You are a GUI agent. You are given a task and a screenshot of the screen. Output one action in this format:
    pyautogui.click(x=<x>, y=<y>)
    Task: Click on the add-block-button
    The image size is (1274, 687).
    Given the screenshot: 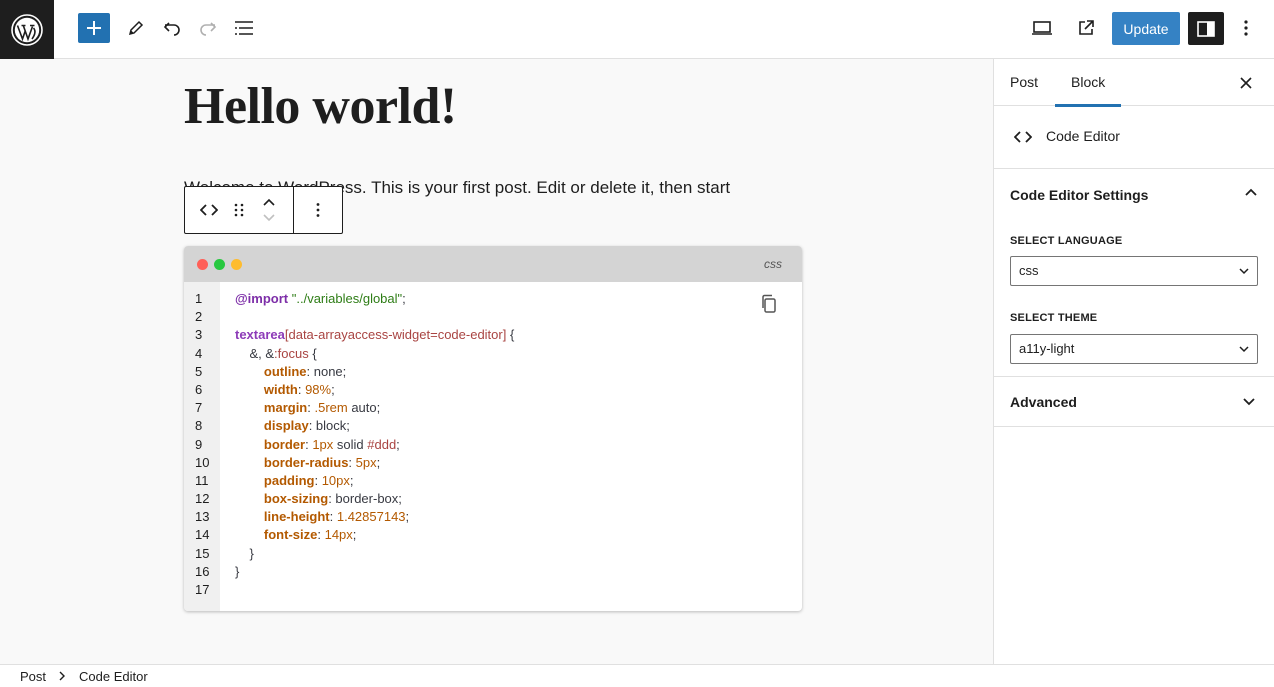 What is the action you would take?
    pyautogui.click(x=94, y=28)
    